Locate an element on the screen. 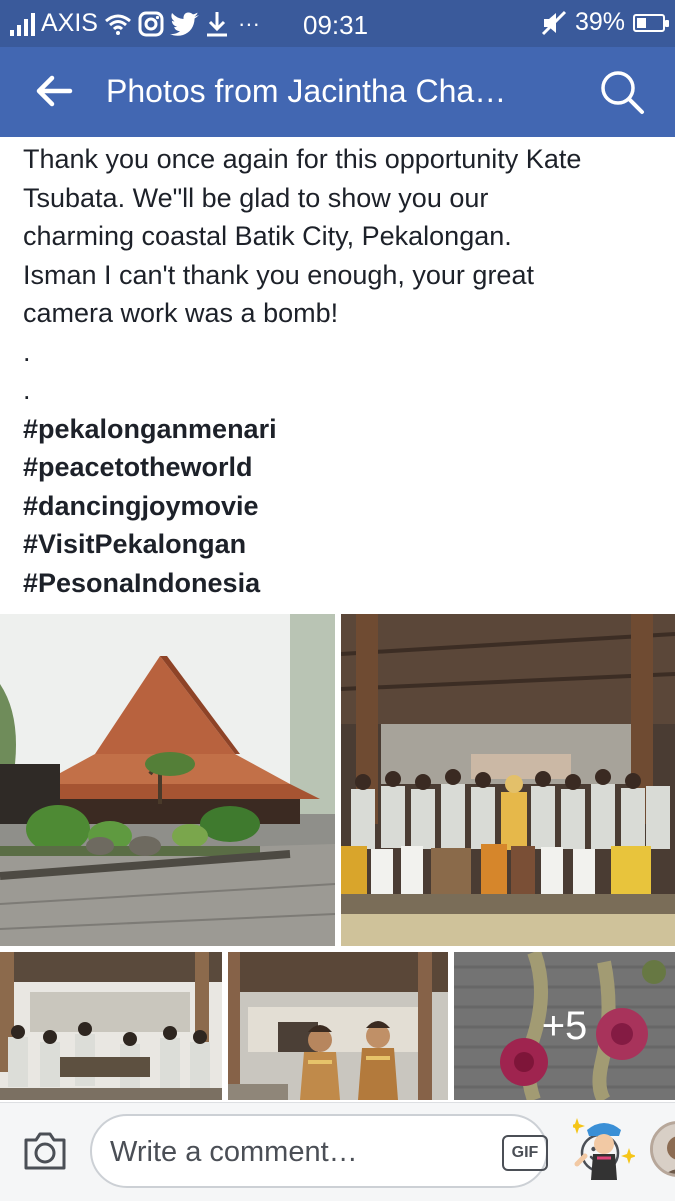  dancers-image is located at coordinates (338, 1026).